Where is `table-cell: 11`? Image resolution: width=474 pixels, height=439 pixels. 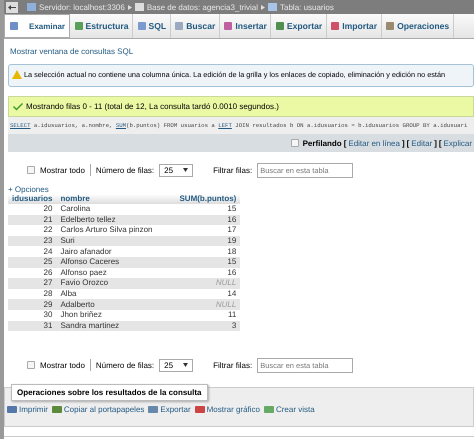
table-cell: 11 is located at coordinates (199, 315).